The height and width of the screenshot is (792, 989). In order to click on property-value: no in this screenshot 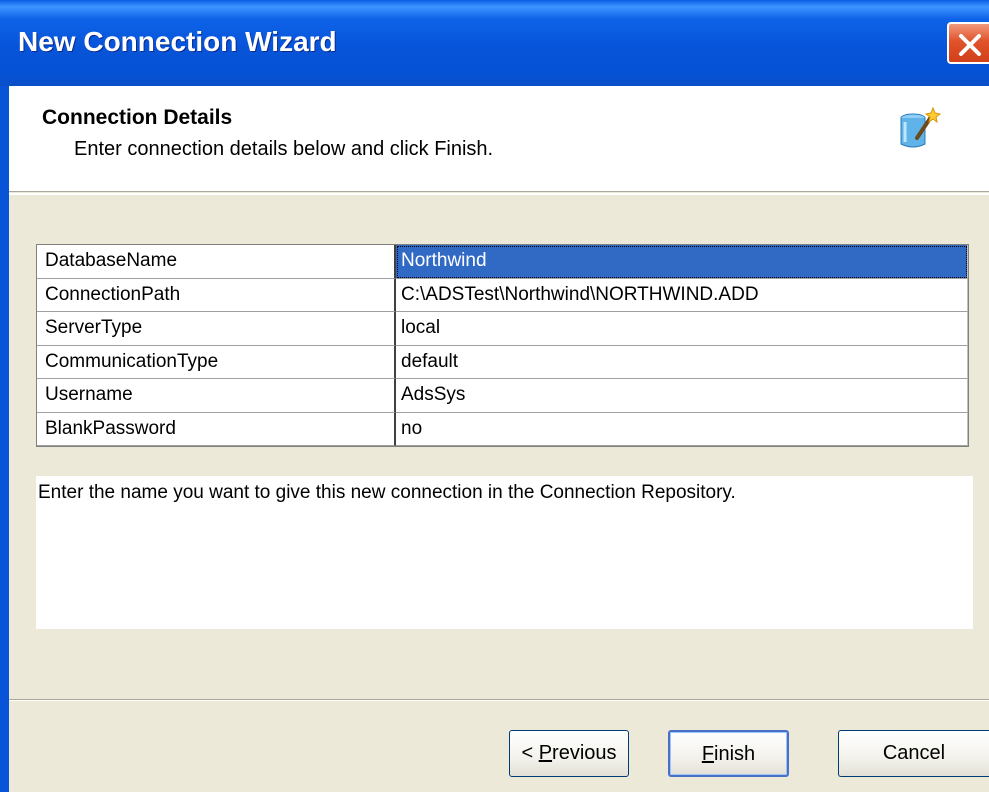, I will do `click(682, 429)`.